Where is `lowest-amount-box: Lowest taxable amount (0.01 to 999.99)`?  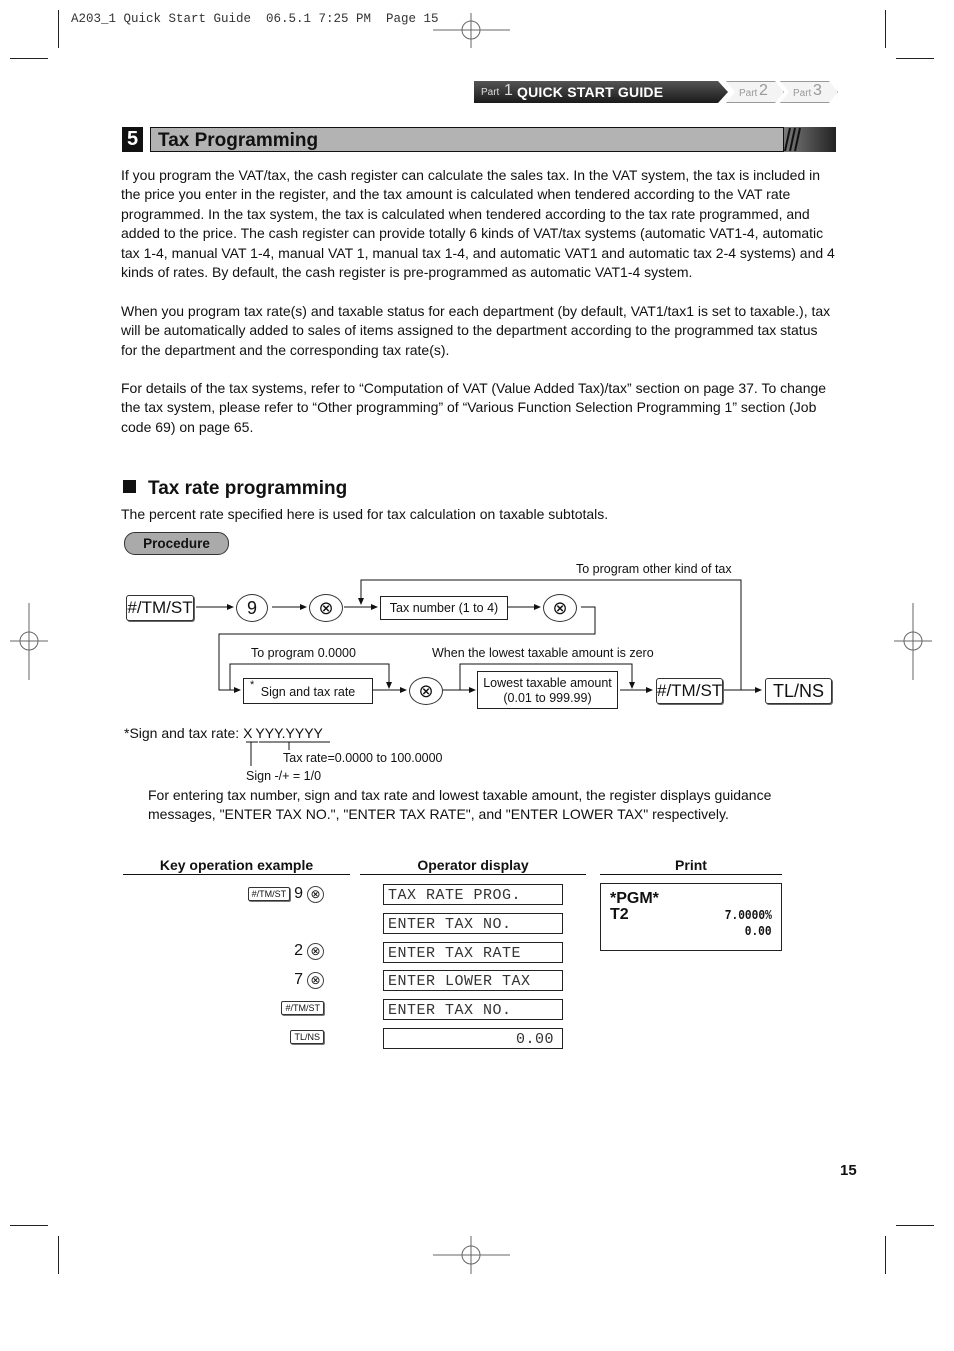
lowest-amount-box: Lowest taxable amount (0.01 to 999.99) is located at coordinates (547, 690).